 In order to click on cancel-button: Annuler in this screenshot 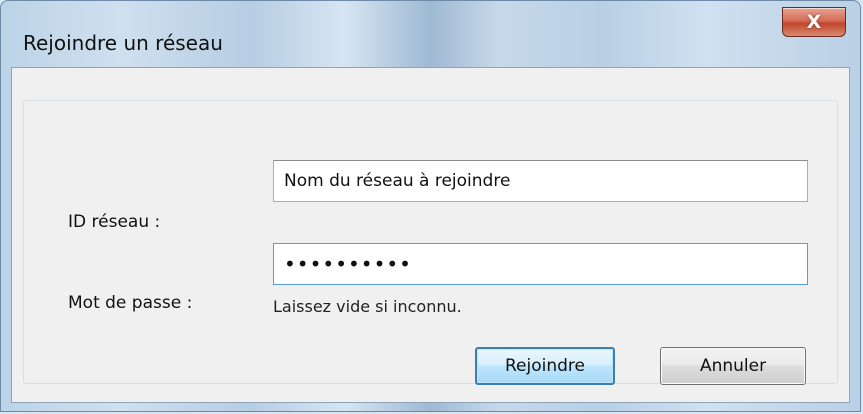, I will do `click(733, 366)`.